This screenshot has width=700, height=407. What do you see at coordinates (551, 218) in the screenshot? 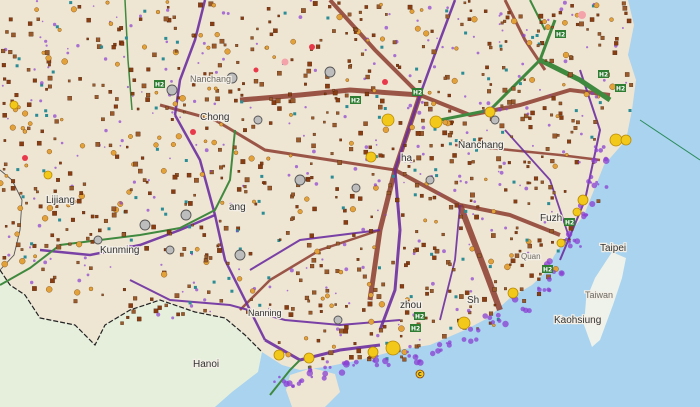
I see `place-label-fuzhou: Fuzh` at bounding box center [551, 218].